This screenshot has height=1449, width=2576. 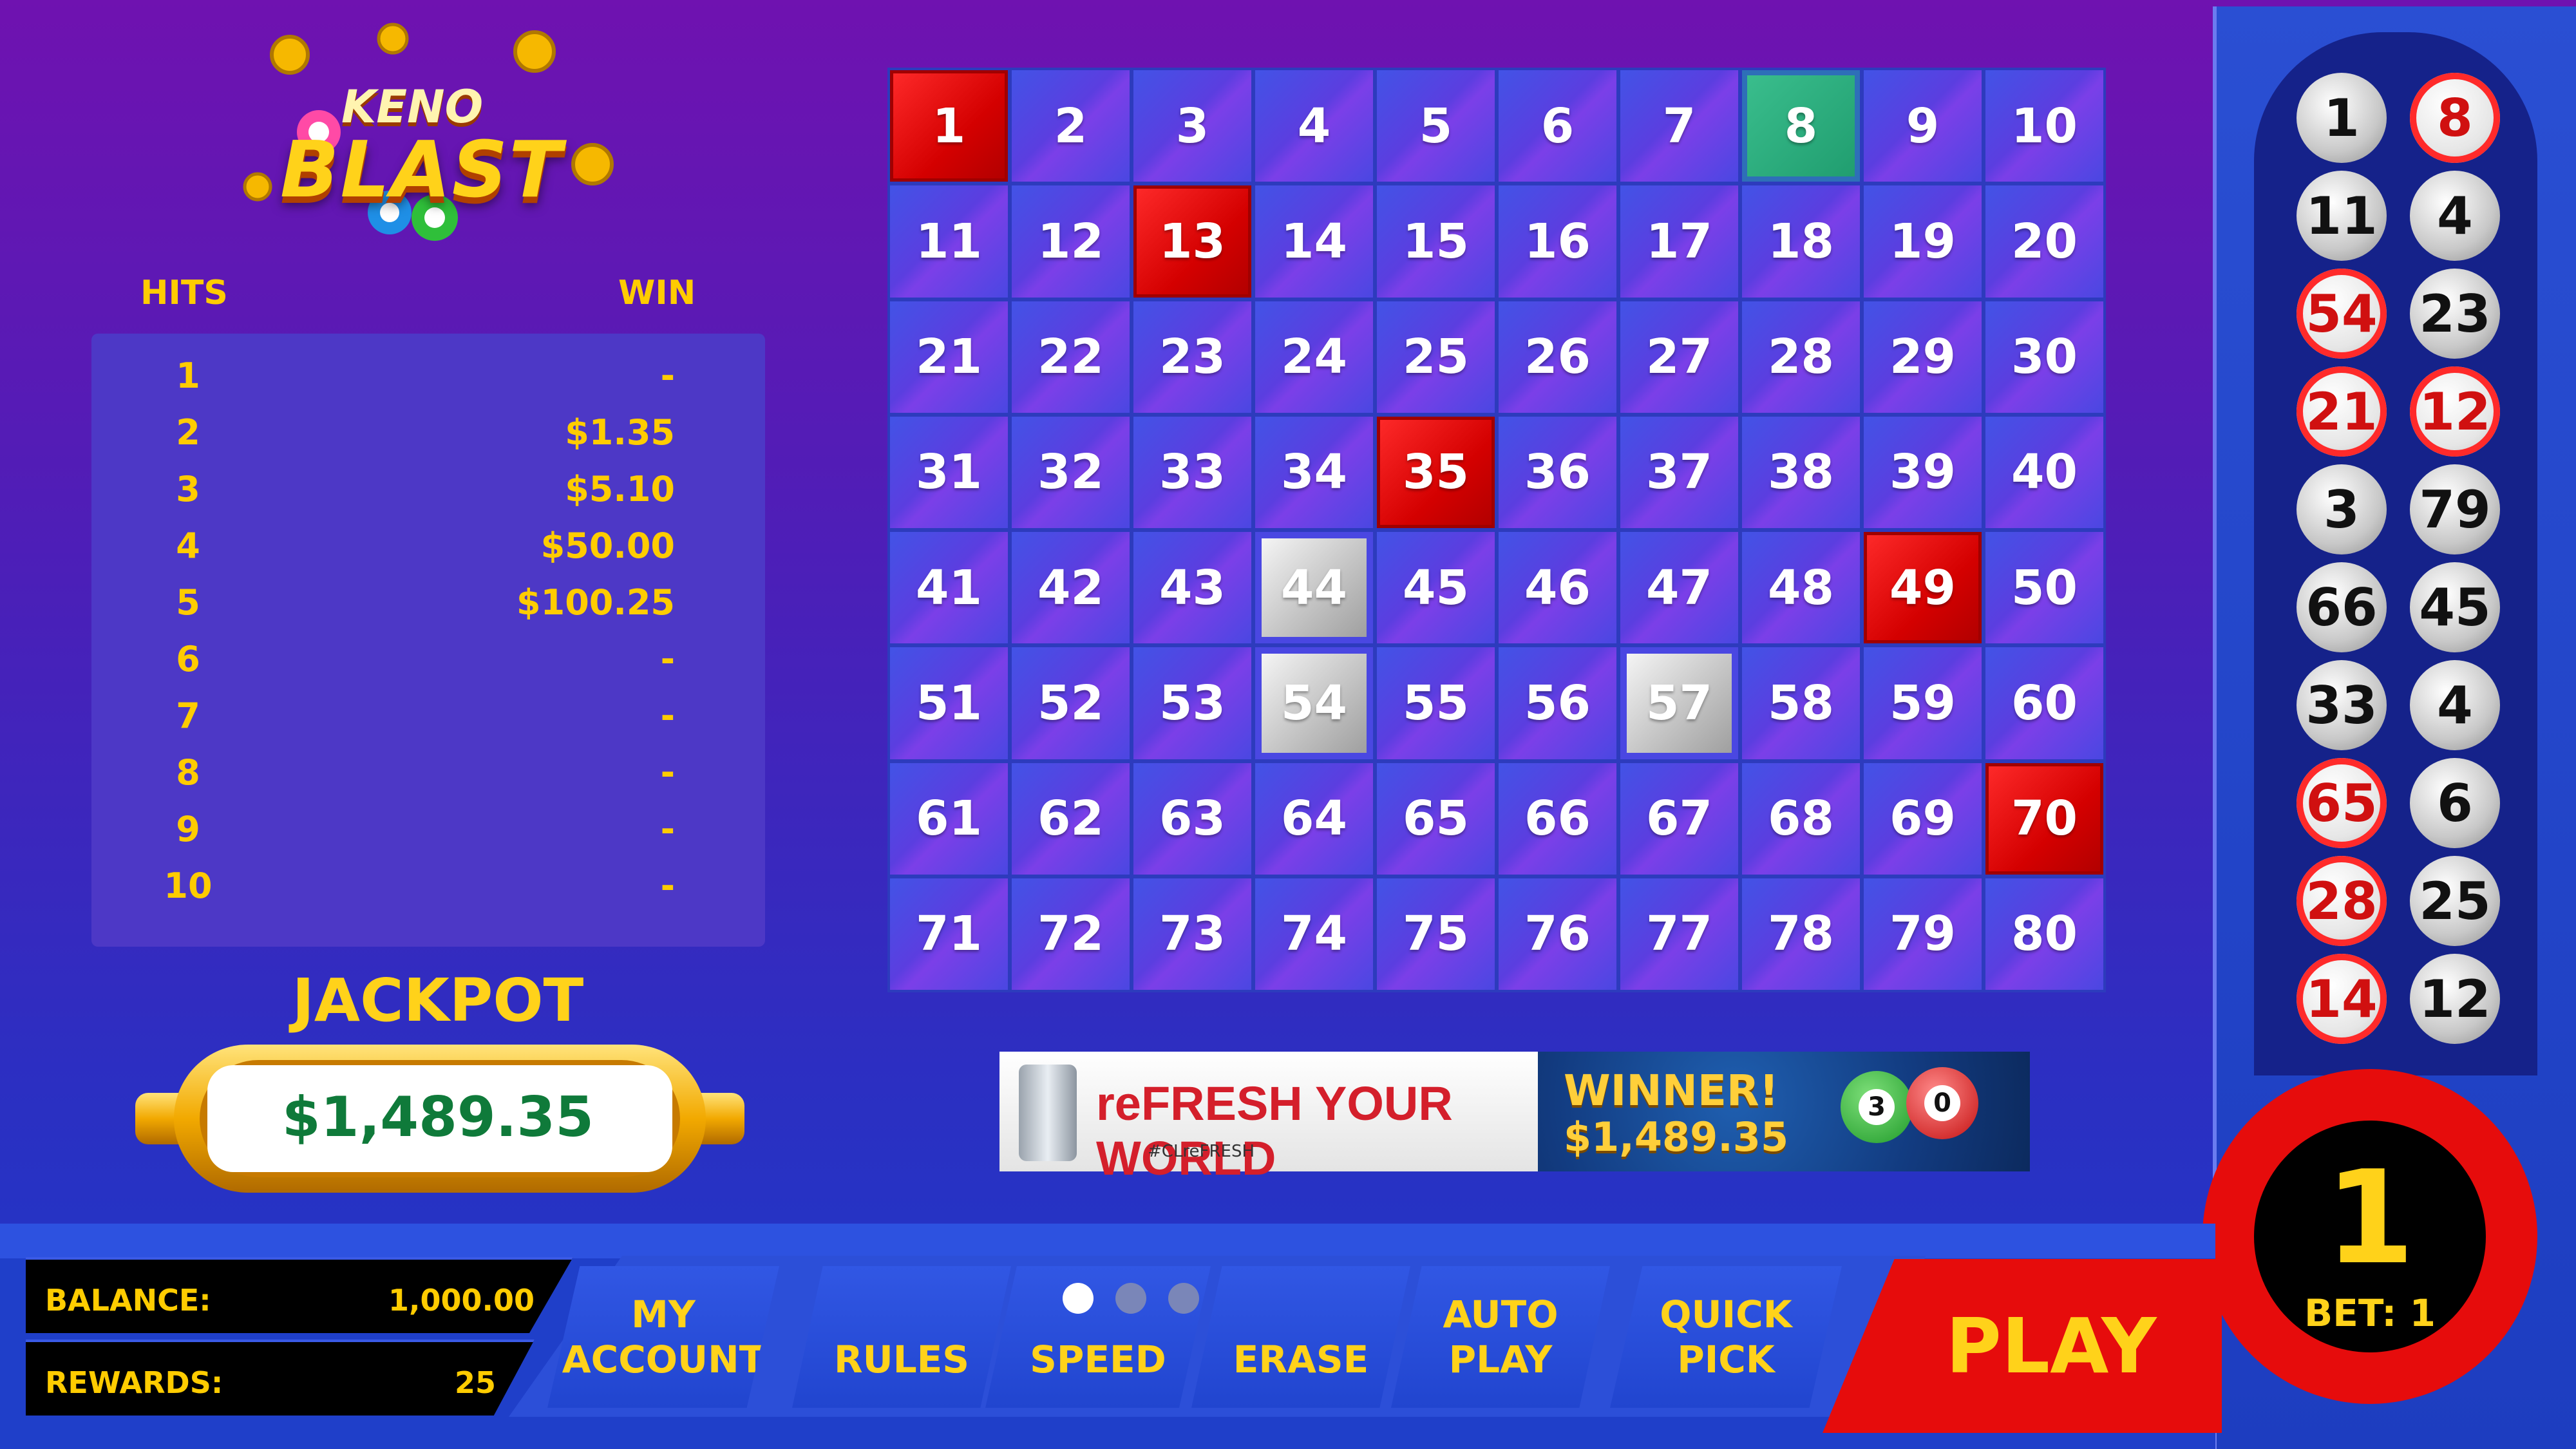 What do you see at coordinates (1192, 126) in the screenshot?
I see `keno-cell: 3` at bounding box center [1192, 126].